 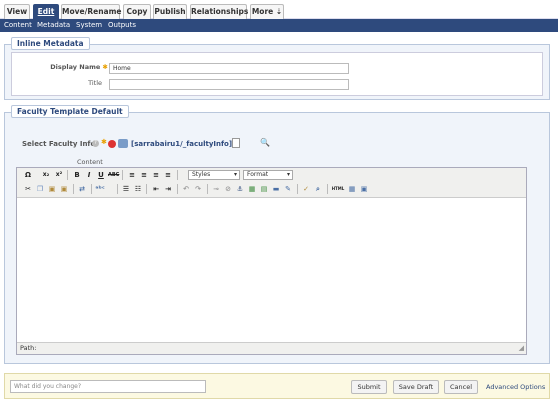 I want to click on numbered-list-icon: ☷, so click(x=138, y=189).